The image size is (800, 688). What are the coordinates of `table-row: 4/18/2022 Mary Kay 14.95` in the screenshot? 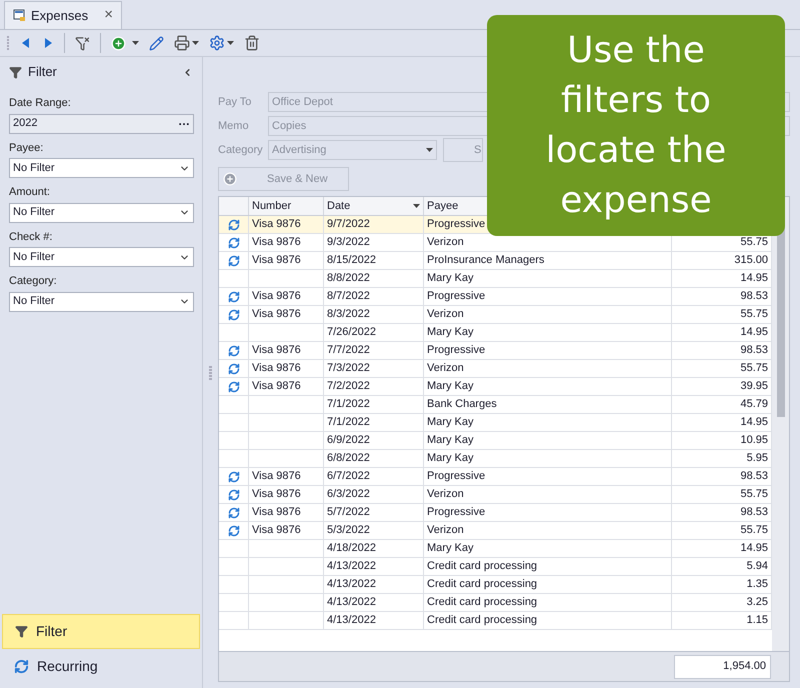 It's located at (495, 549).